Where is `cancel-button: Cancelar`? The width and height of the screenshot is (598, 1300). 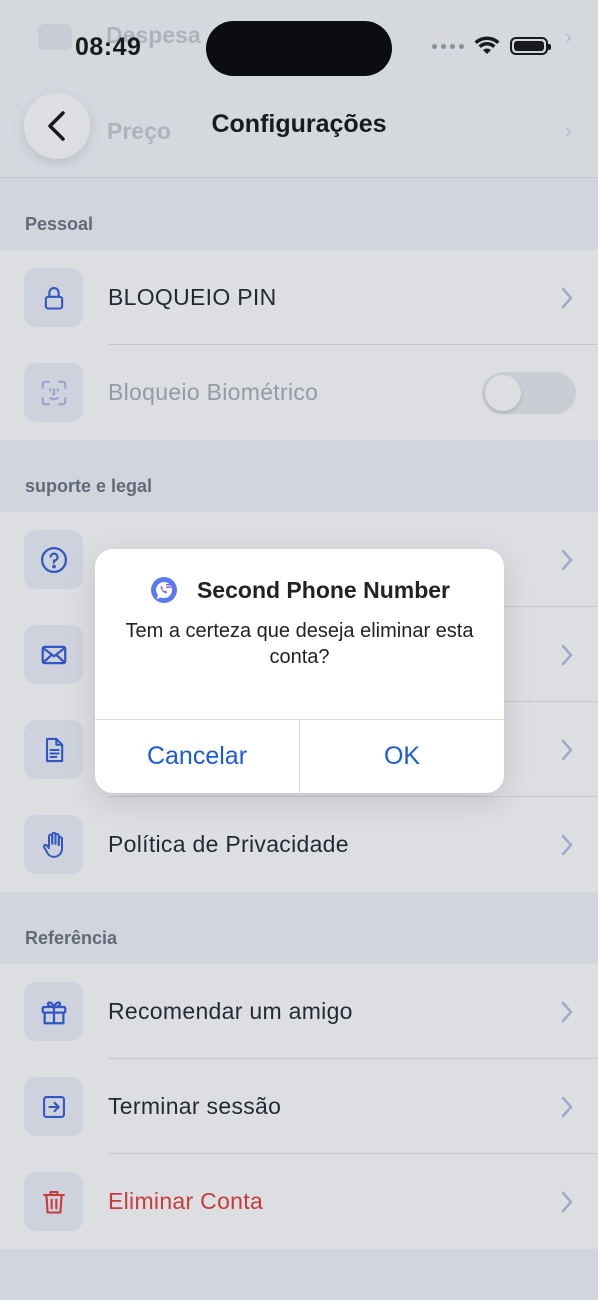
cancel-button: Cancelar is located at coordinates (197, 756).